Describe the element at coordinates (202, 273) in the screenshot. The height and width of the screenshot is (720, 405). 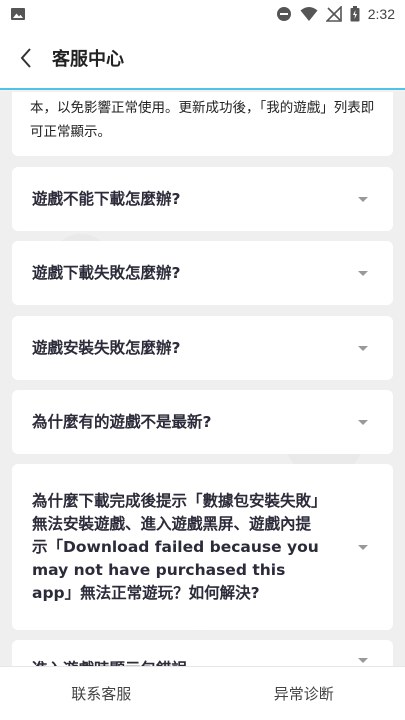
I see `faq-item-download-failed: 遊戲下載失敗怎麼辦?` at that location.